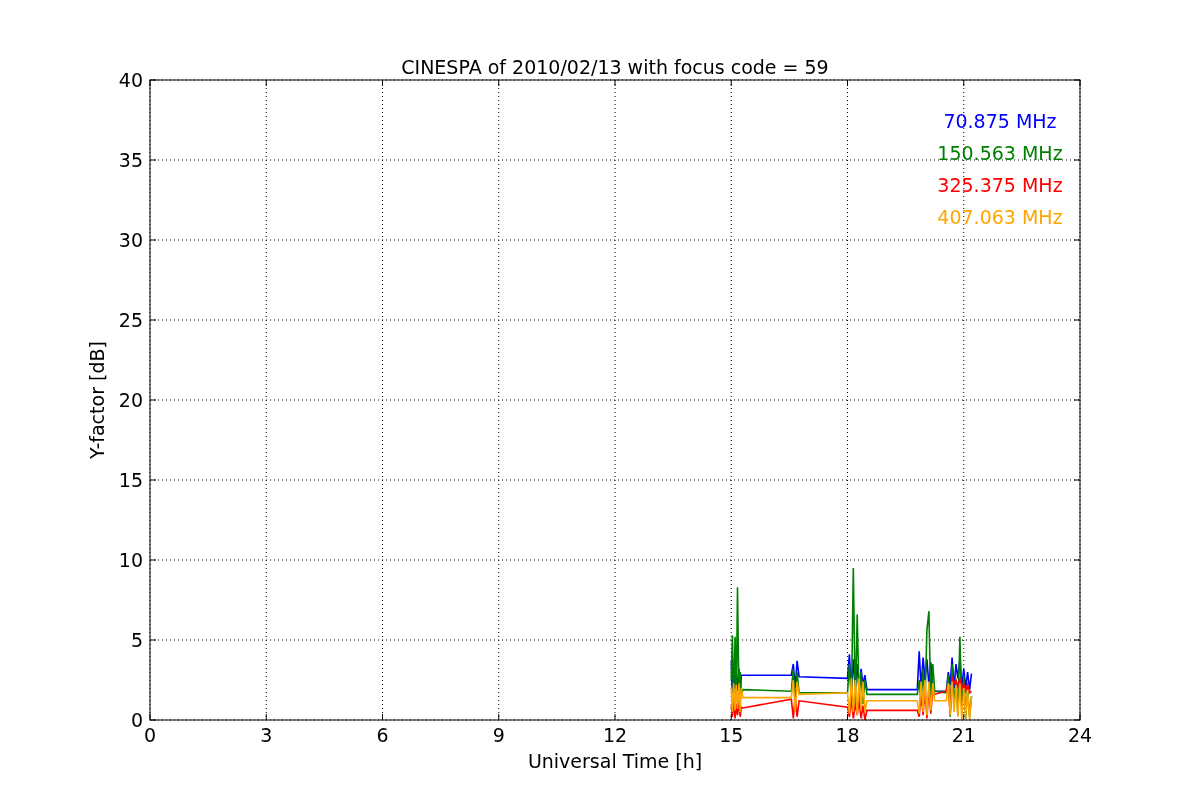 The height and width of the screenshot is (800, 1200). What do you see at coordinates (130, 160) in the screenshot?
I see `tick-label: 35` at bounding box center [130, 160].